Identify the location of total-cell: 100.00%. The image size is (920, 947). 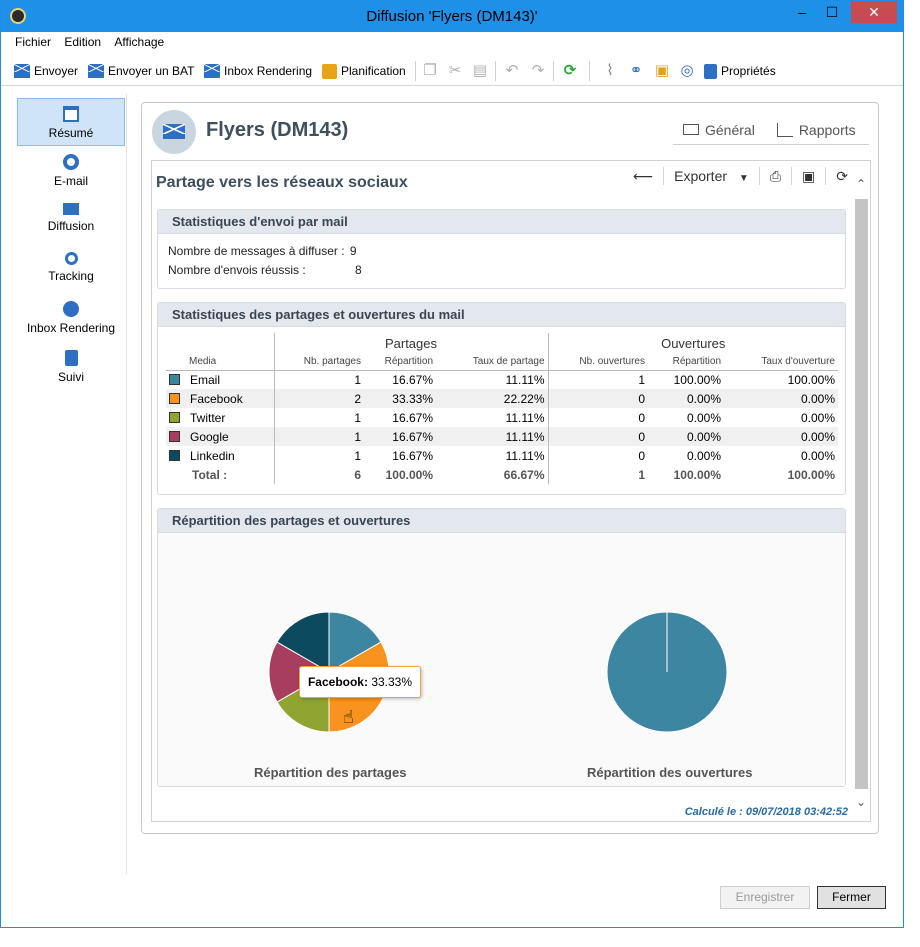
(697, 474).